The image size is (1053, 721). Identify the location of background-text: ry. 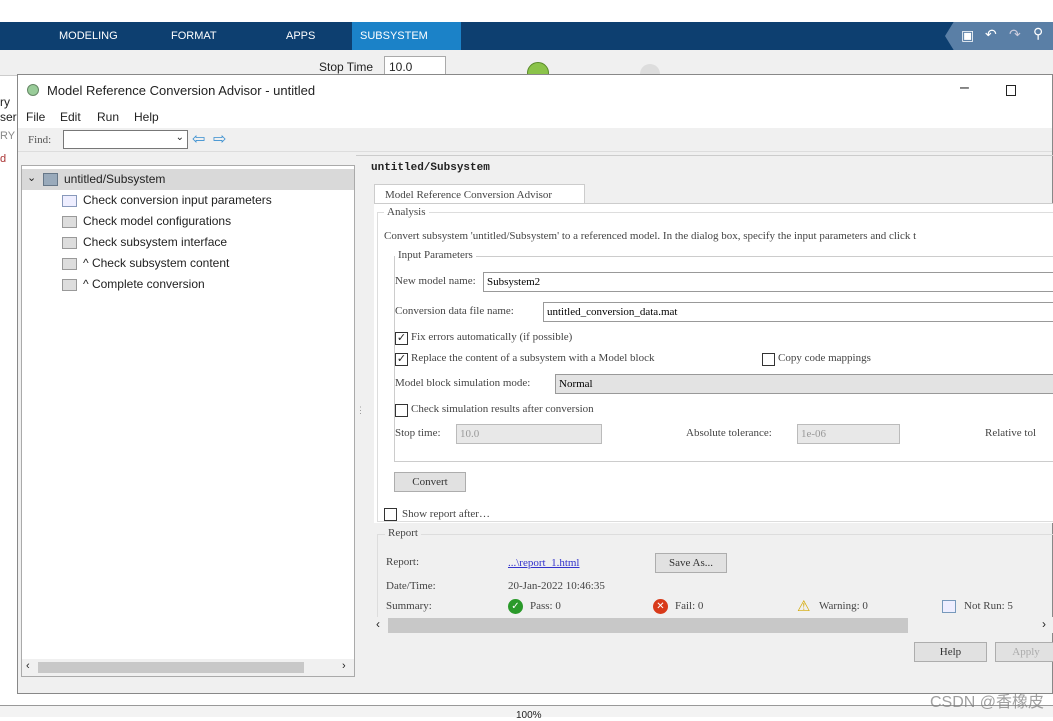
(5, 102).